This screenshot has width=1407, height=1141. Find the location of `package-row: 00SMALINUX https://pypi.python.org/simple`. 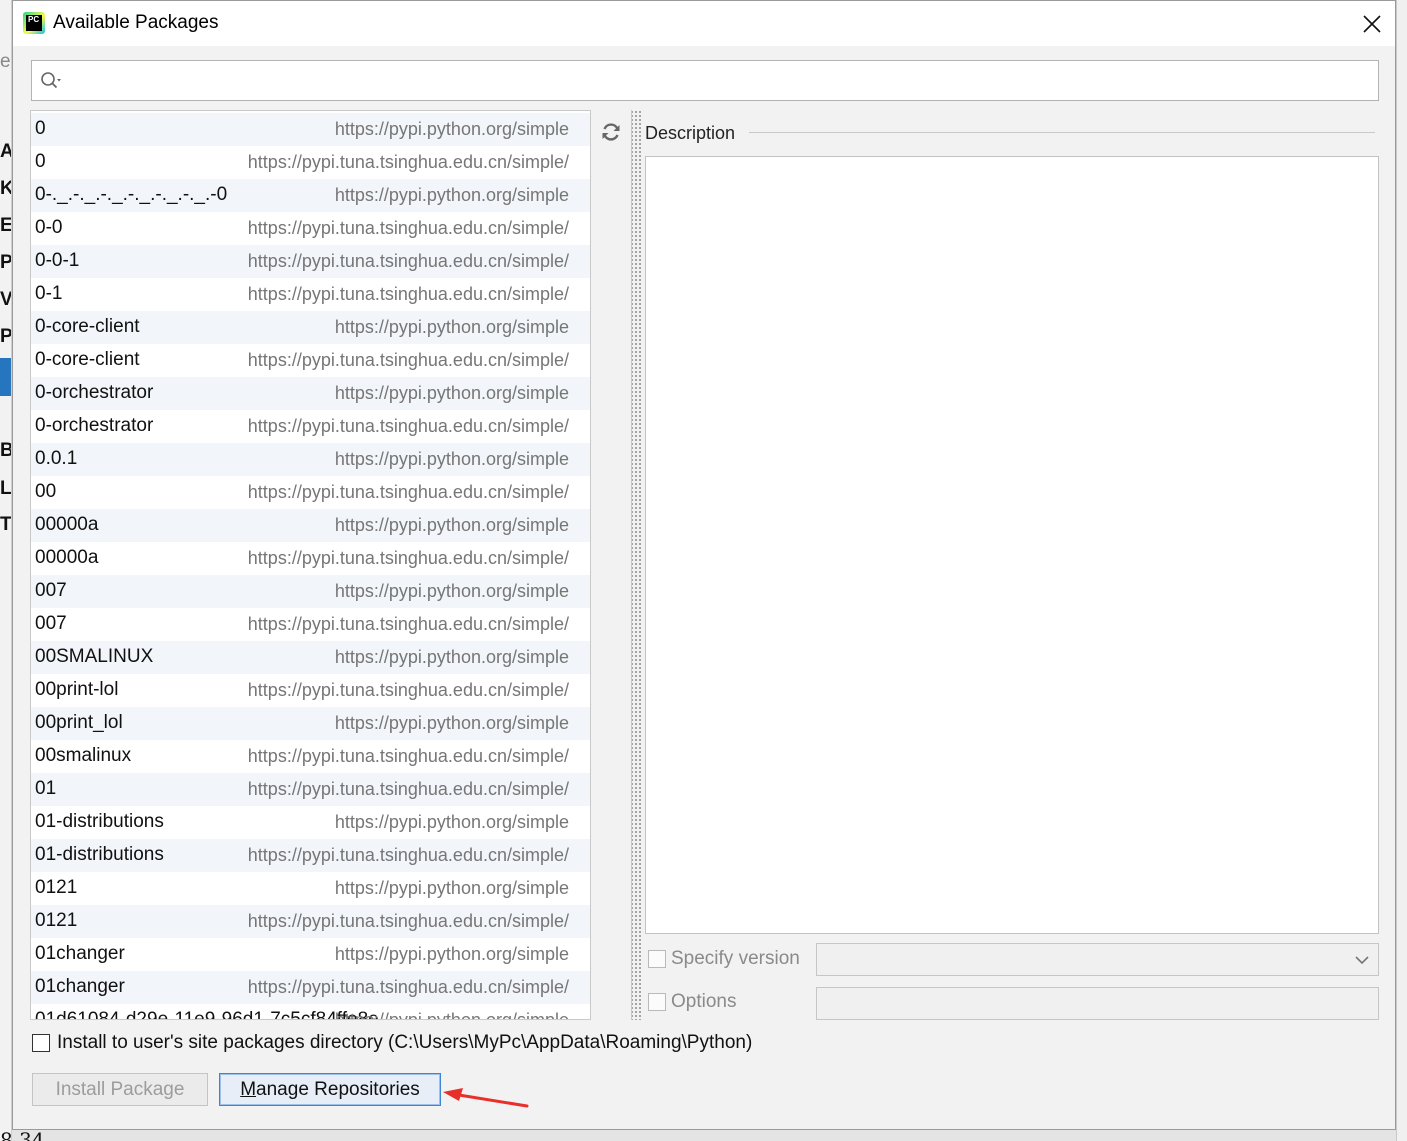

package-row: 00SMALINUX https://pypi.python.org/simple is located at coordinates (310, 657).